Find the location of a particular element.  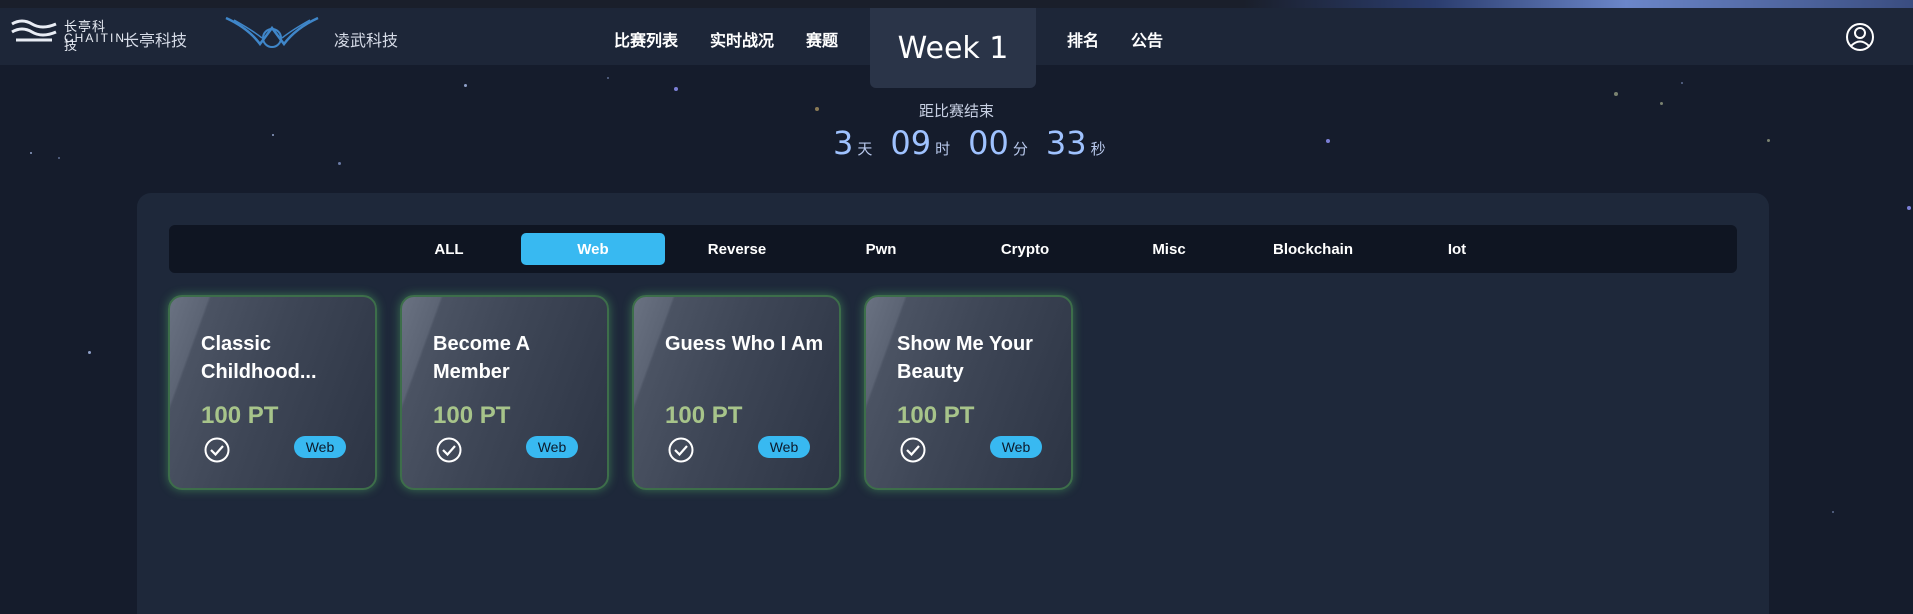

lingwu-logo is located at coordinates (272, 35).